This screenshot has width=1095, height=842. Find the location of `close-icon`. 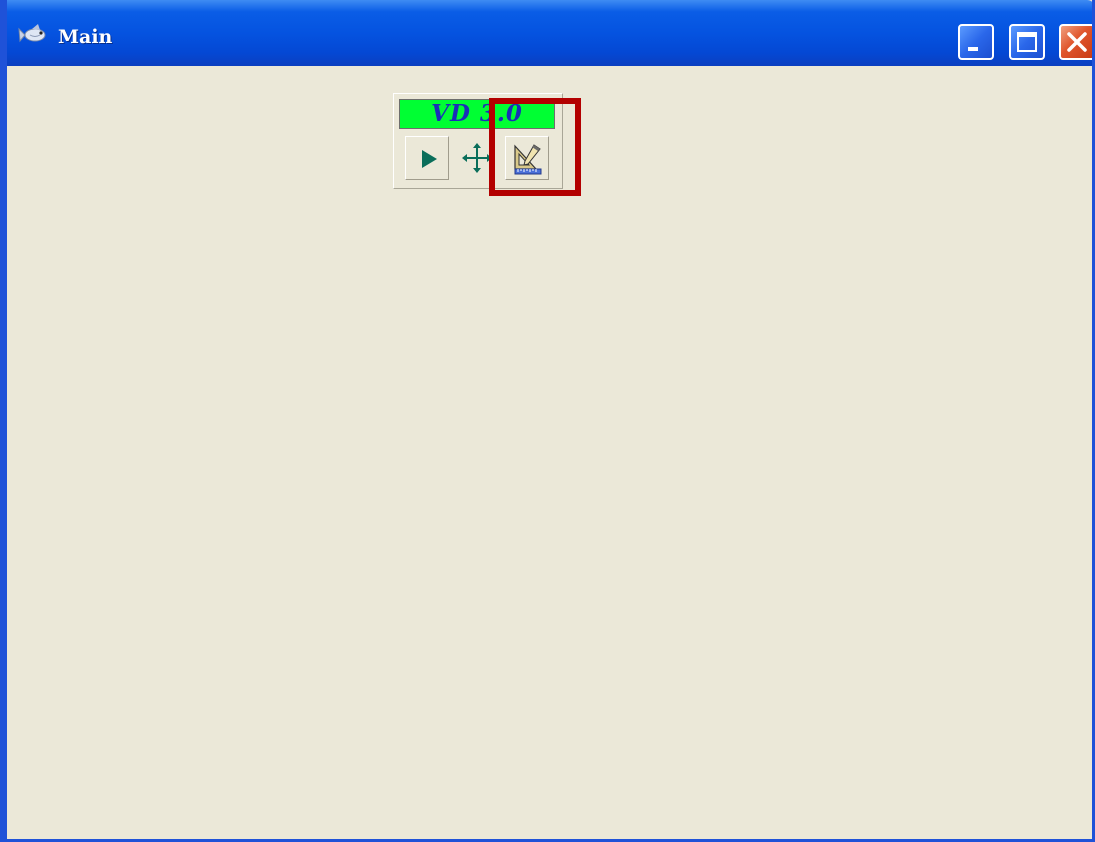

close-icon is located at coordinates (1077, 42).